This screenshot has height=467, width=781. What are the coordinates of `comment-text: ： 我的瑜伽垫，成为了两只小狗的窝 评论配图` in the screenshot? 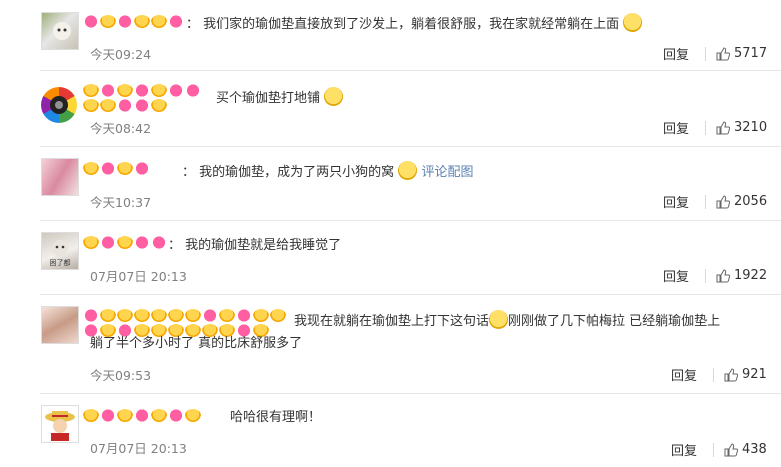 It's located at (327, 172).